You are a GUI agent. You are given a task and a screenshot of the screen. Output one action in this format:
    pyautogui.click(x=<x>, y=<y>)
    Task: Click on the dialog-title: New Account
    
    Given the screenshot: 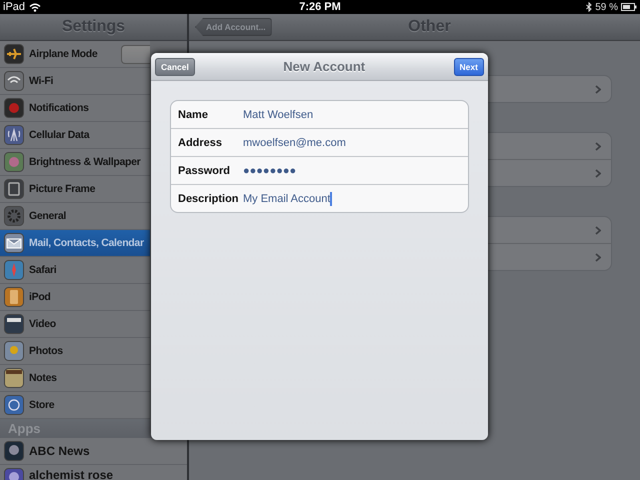 What is the action you would take?
    pyautogui.click(x=324, y=66)
    